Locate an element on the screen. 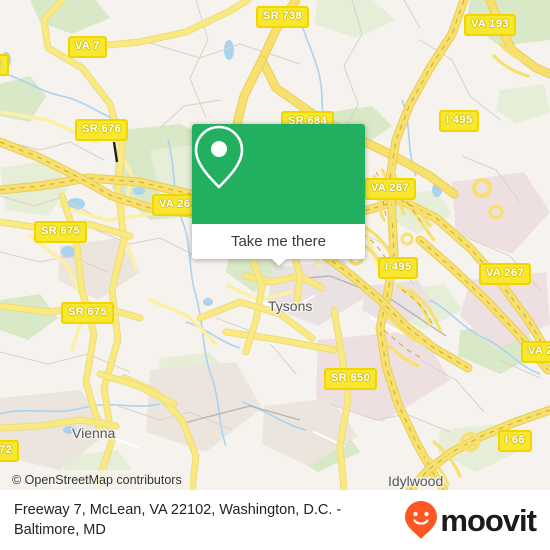 The image size is (550, 550). moovit-wordmark: moovit is located at coordinates (488, 520).